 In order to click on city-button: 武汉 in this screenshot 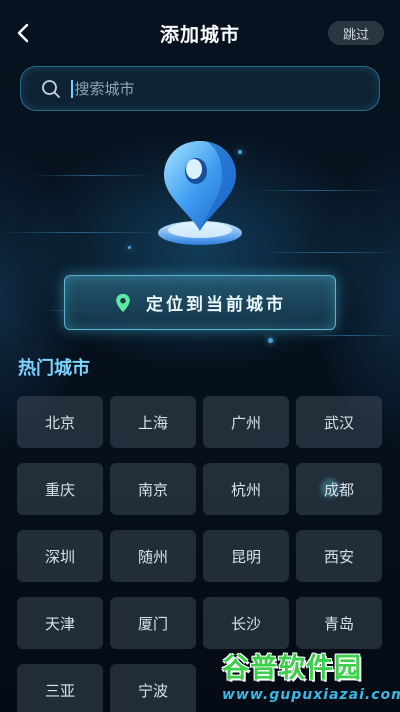, I will do `click(339, 422)`.